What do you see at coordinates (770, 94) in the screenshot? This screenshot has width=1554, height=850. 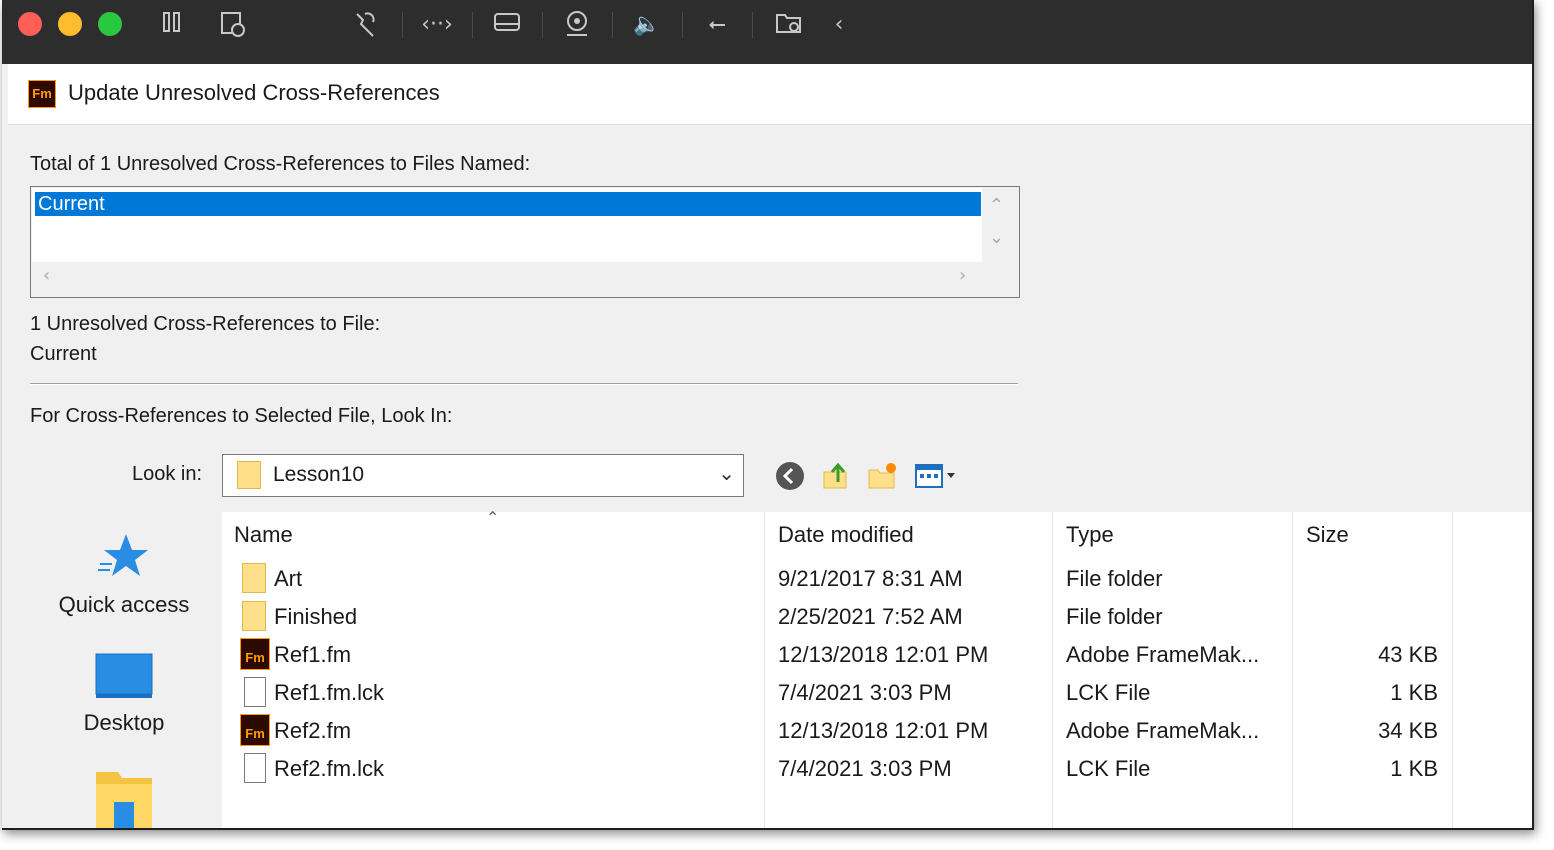 I see `dialog-titlebar: Fm Update Unresolved Cross-References` at bounding box center [770, 94].